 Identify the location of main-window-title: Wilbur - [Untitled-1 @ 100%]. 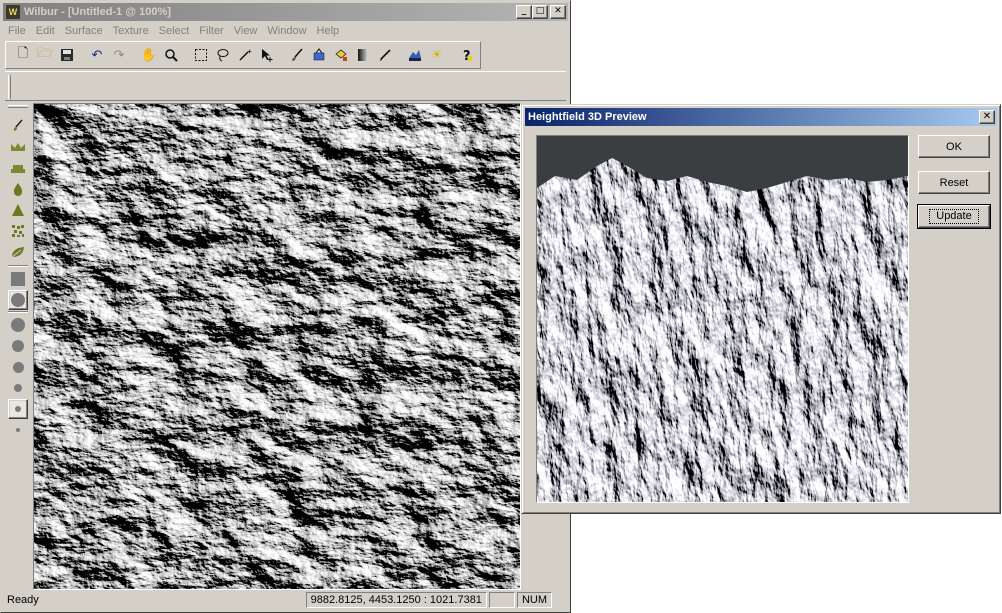
(97, 12).